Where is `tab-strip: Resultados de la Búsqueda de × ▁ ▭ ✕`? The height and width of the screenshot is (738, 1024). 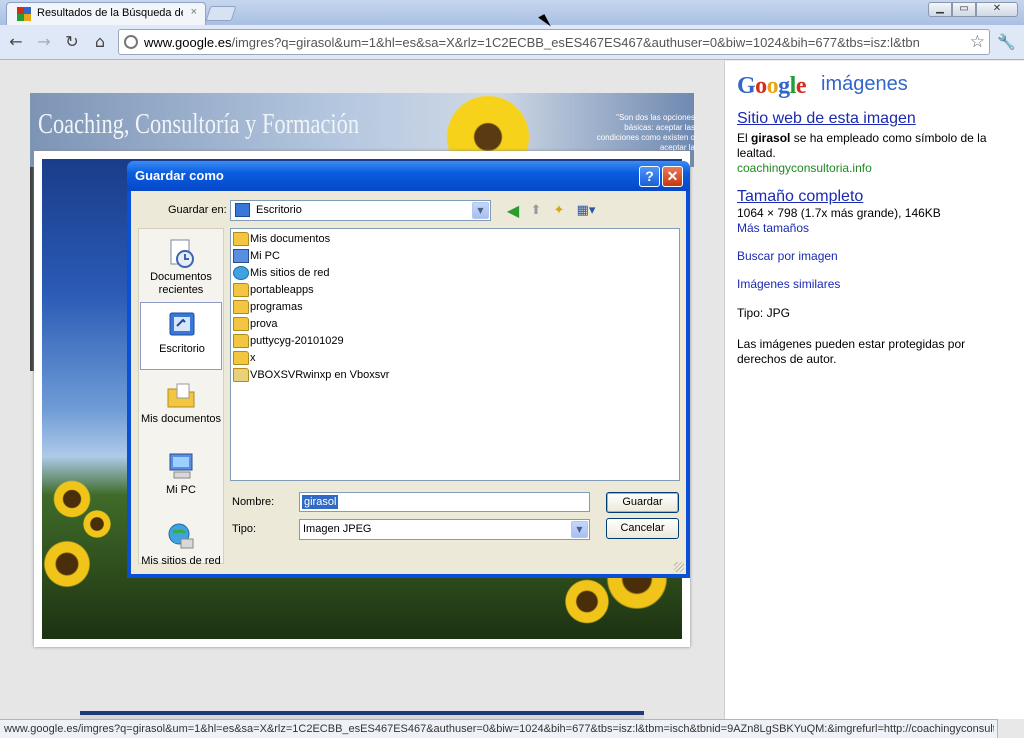 tab-strip: Resultados de la Búsqueda de × ▁ ▭ ✕ is located at coordinates (512, 12).